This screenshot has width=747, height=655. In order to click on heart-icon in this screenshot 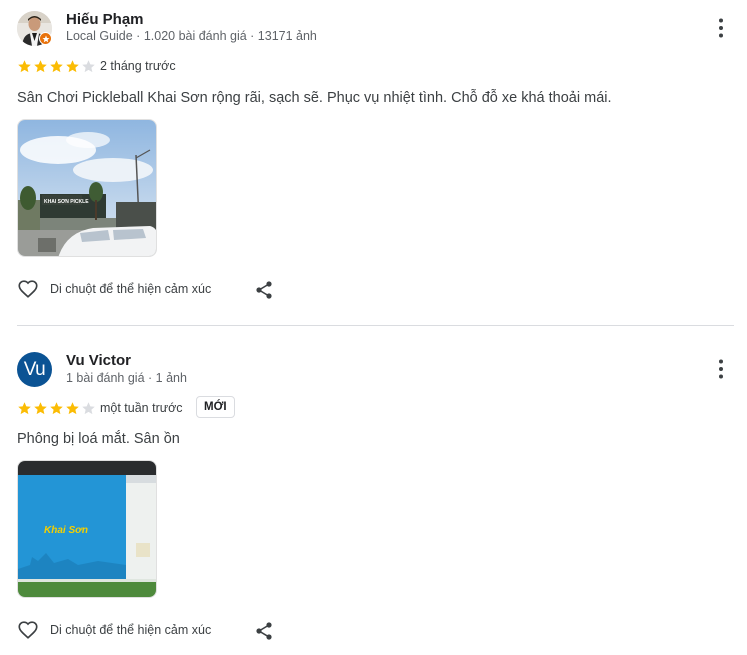, I will do `click(28, 630)`.